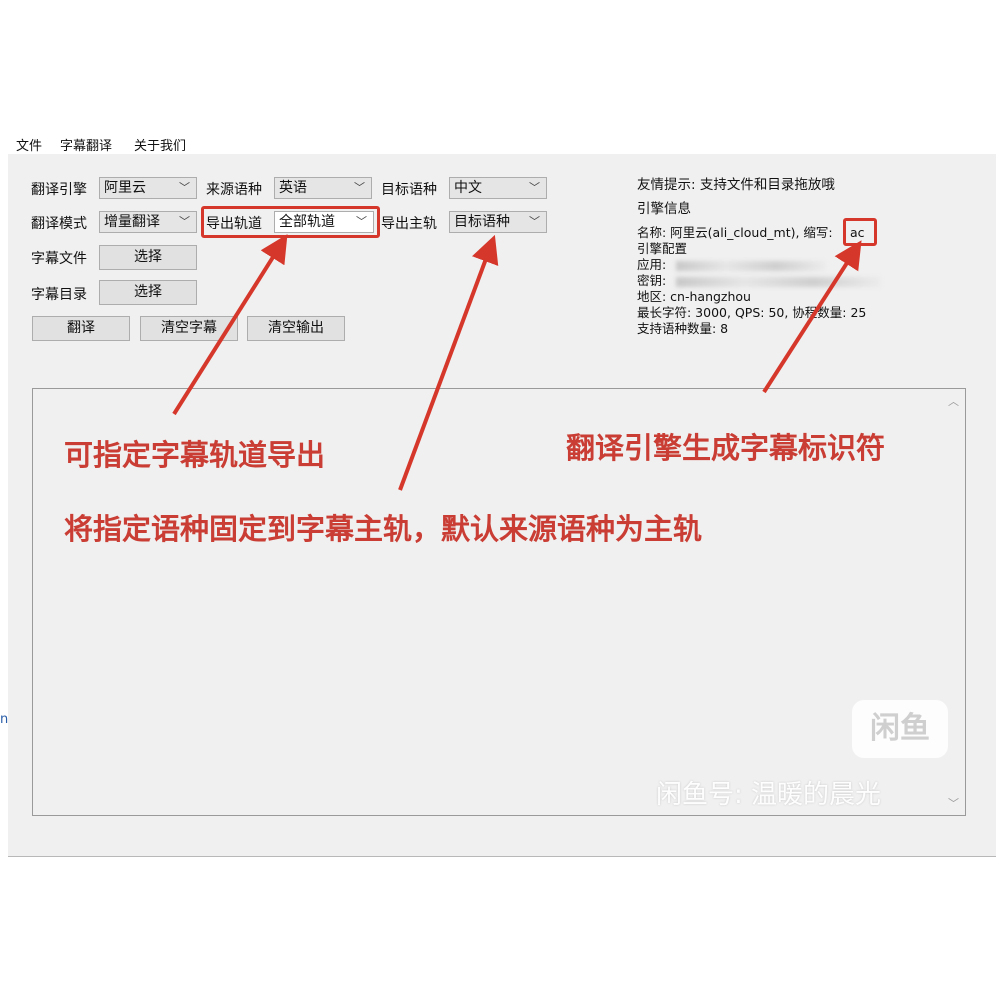 This screenshot has width=996, height=996. I want to click on abbr-highlight-box, so click(860, 232).